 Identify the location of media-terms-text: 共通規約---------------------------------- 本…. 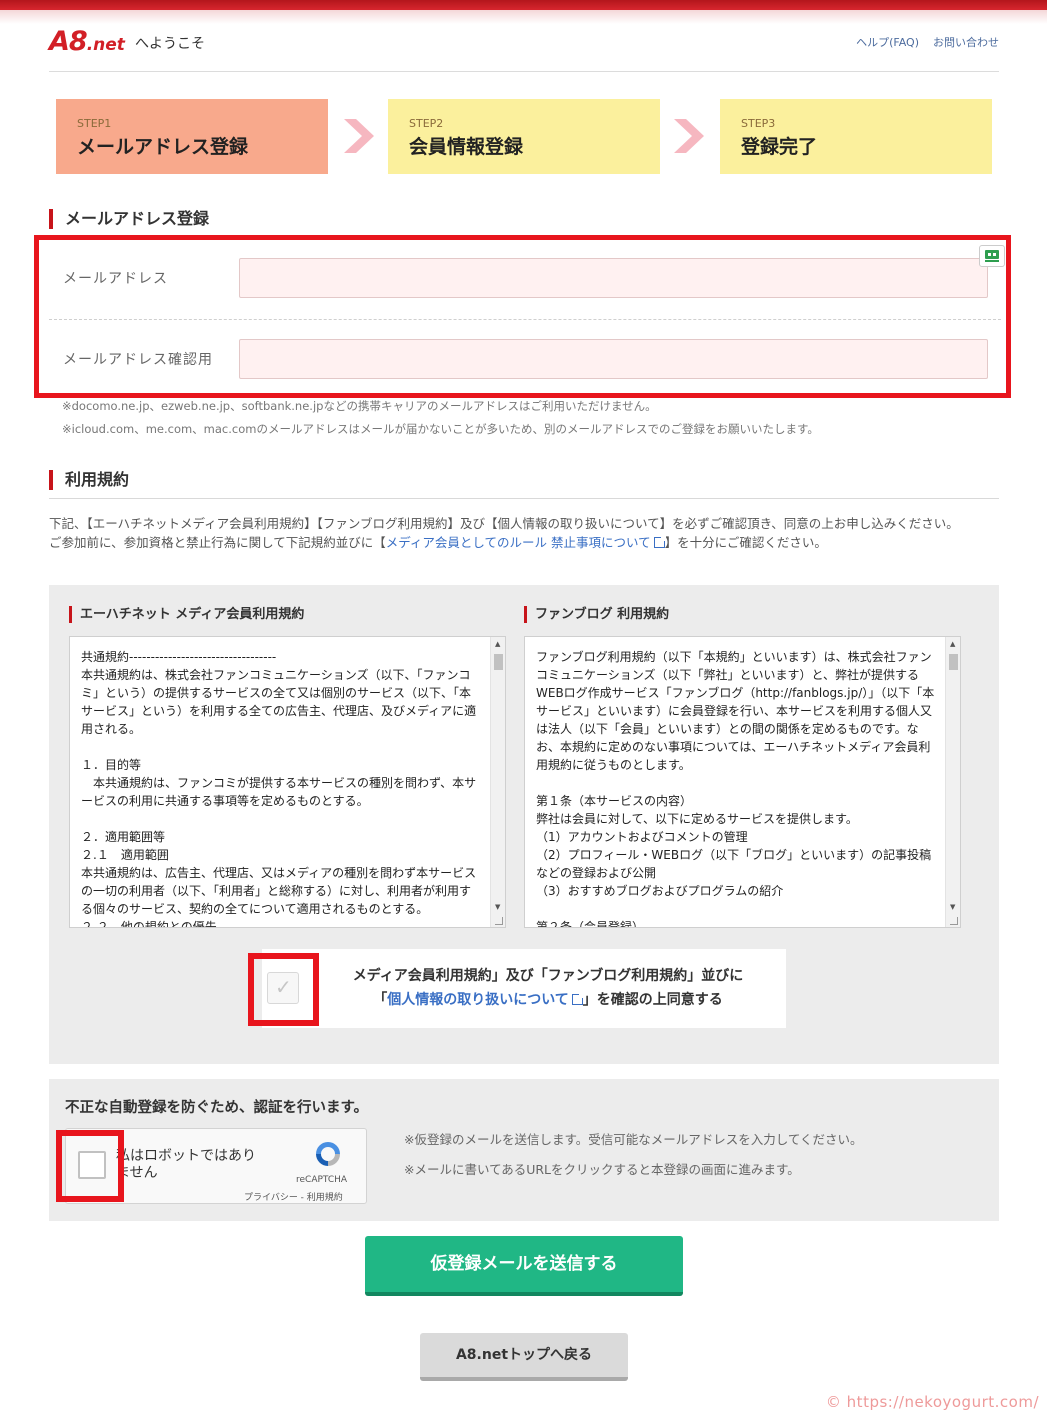
(279, 789).